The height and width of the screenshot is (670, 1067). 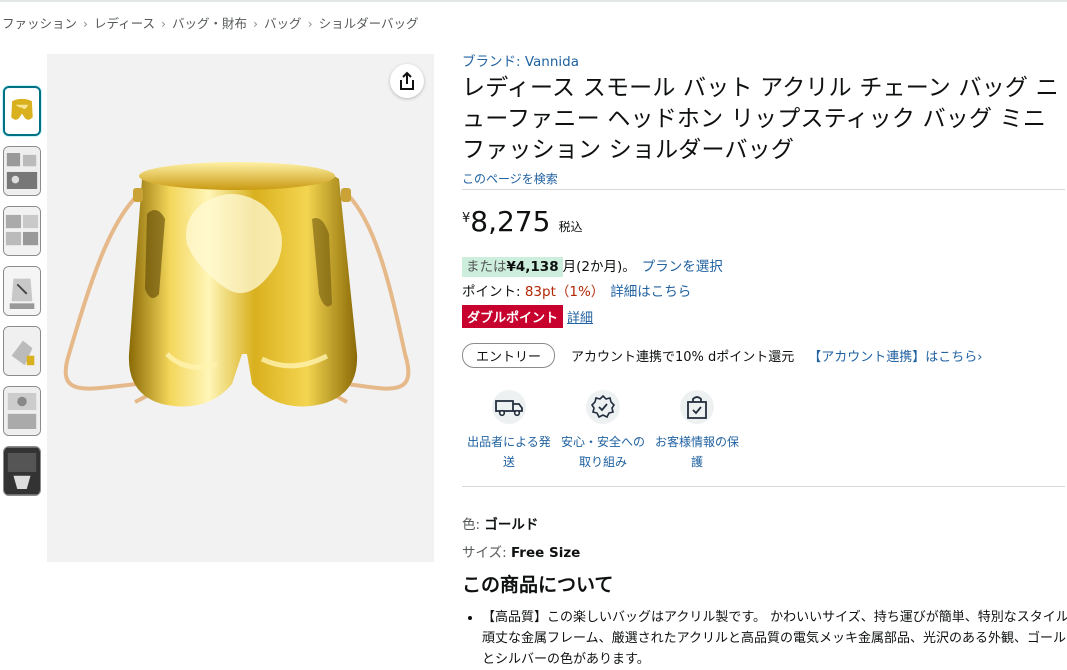 What do you see at coordinates (602, 452) in the screenshot?
I see `feature-label: 安心・安全への取り組み` at bounding box center [602, 452].